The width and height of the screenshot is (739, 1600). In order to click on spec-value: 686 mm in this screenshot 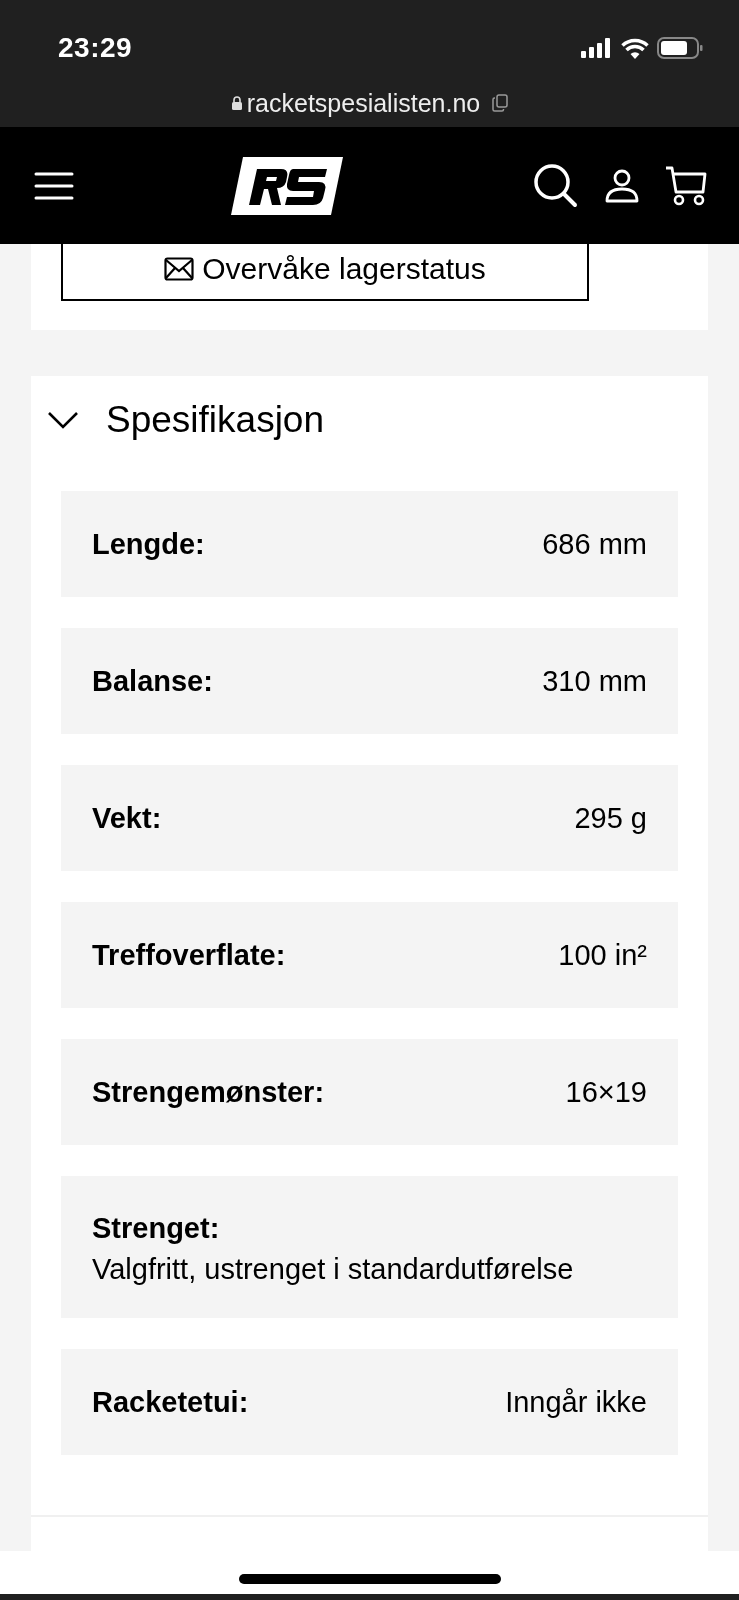, I will do `click(594, 544)`.